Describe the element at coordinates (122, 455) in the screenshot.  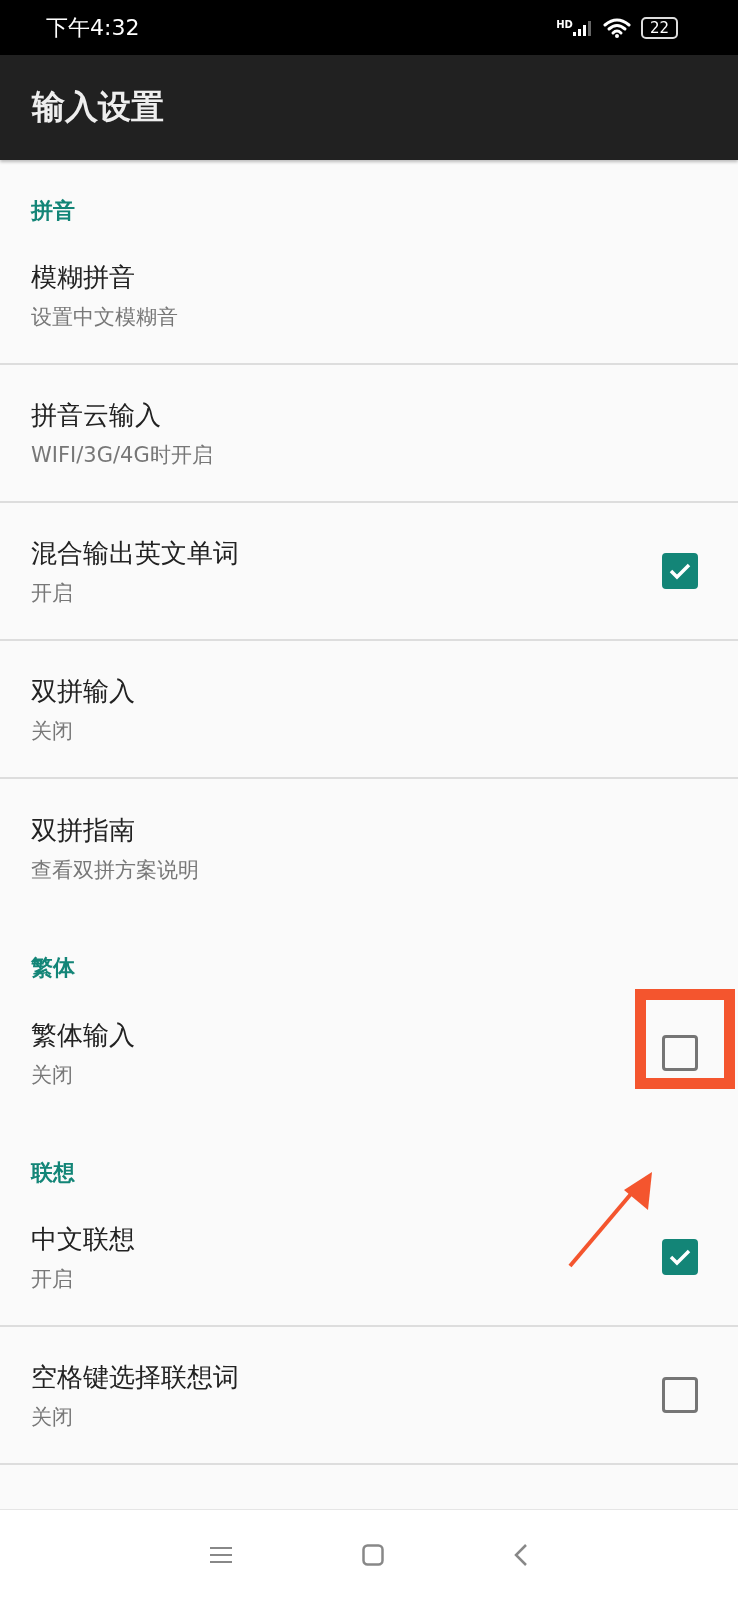
I see `setting-summary: WIFI/3G/4G时开启` at that location.